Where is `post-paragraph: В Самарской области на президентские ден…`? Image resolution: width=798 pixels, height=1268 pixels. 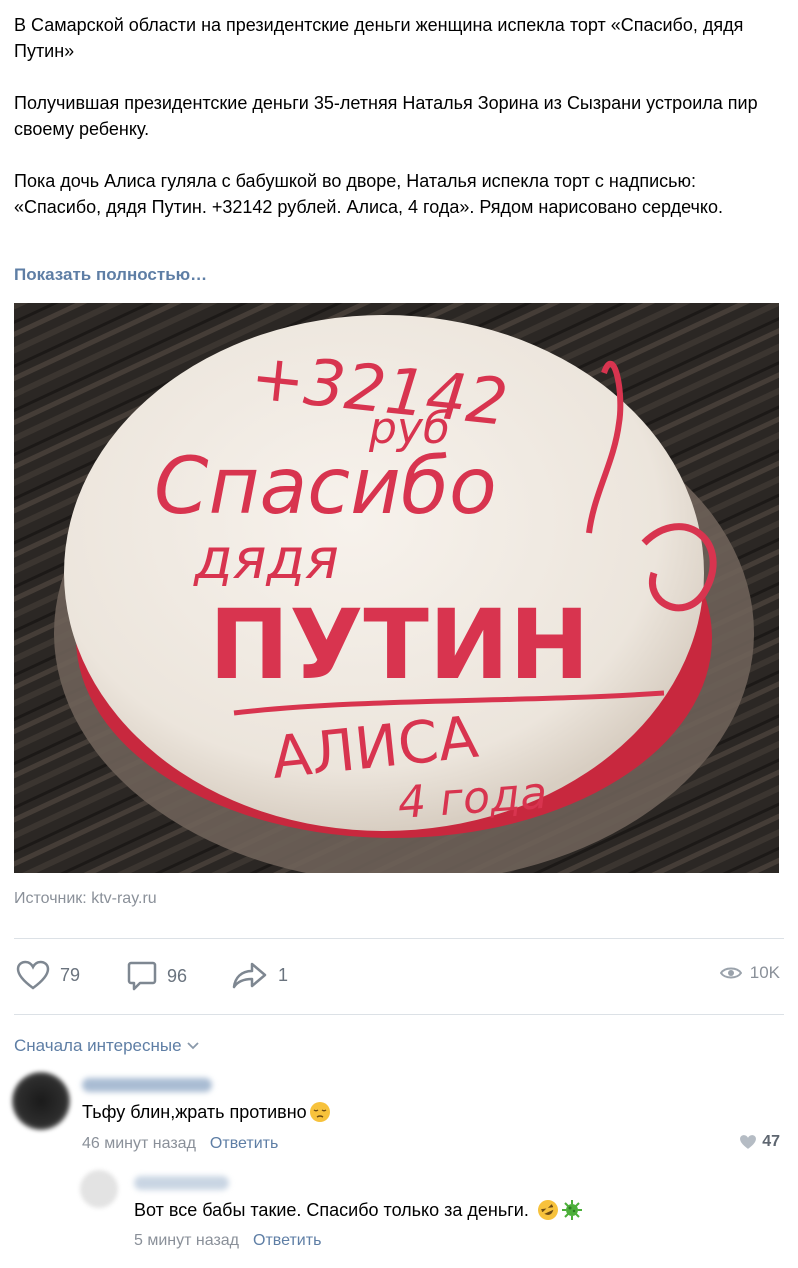
post-paragraph: В Самарской области на президентские ден… is located at coordinates (379, 38).